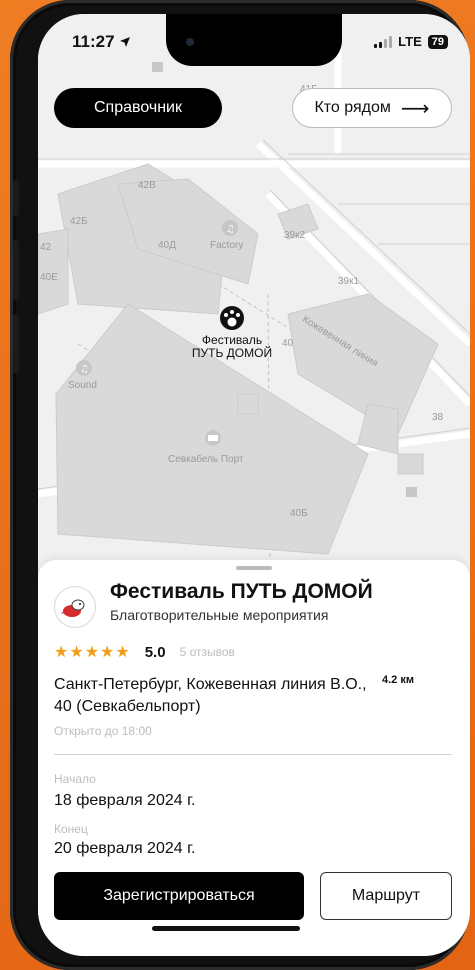  I want to click on register-button: Зарегистрироваться, so click(179, 896).